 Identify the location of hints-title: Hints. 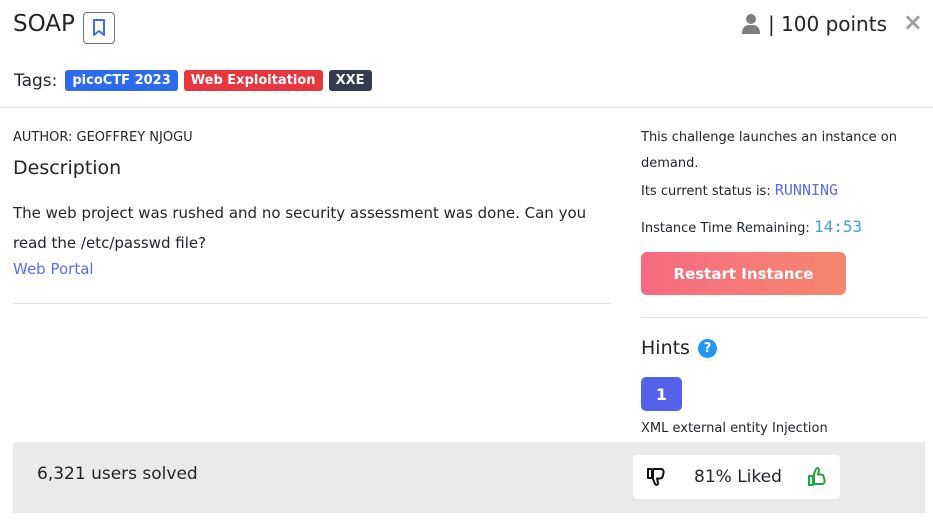
(665, 348).